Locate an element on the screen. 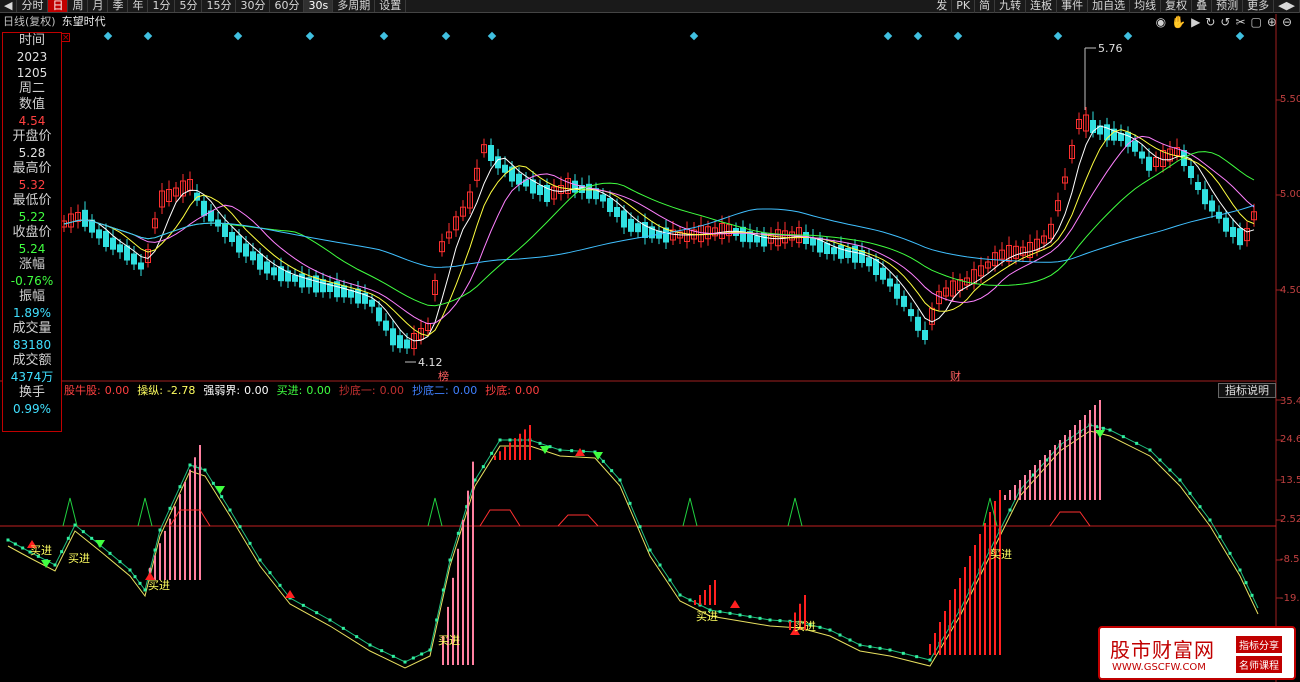 The image size is (1300, 682). info-value: -0.76% is located at coordinates (32, 281).